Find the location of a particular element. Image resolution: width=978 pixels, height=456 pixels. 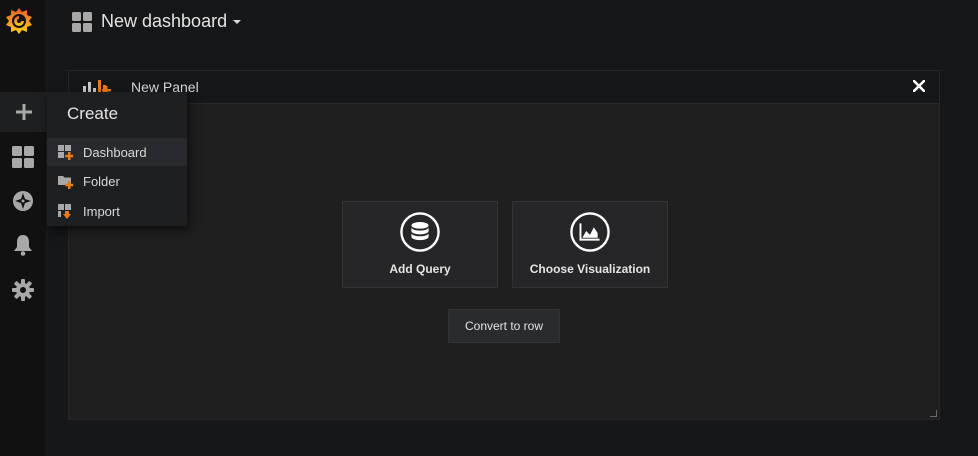

choose-visualization-button: Choose Visualization is located at coordinates (590, 244).